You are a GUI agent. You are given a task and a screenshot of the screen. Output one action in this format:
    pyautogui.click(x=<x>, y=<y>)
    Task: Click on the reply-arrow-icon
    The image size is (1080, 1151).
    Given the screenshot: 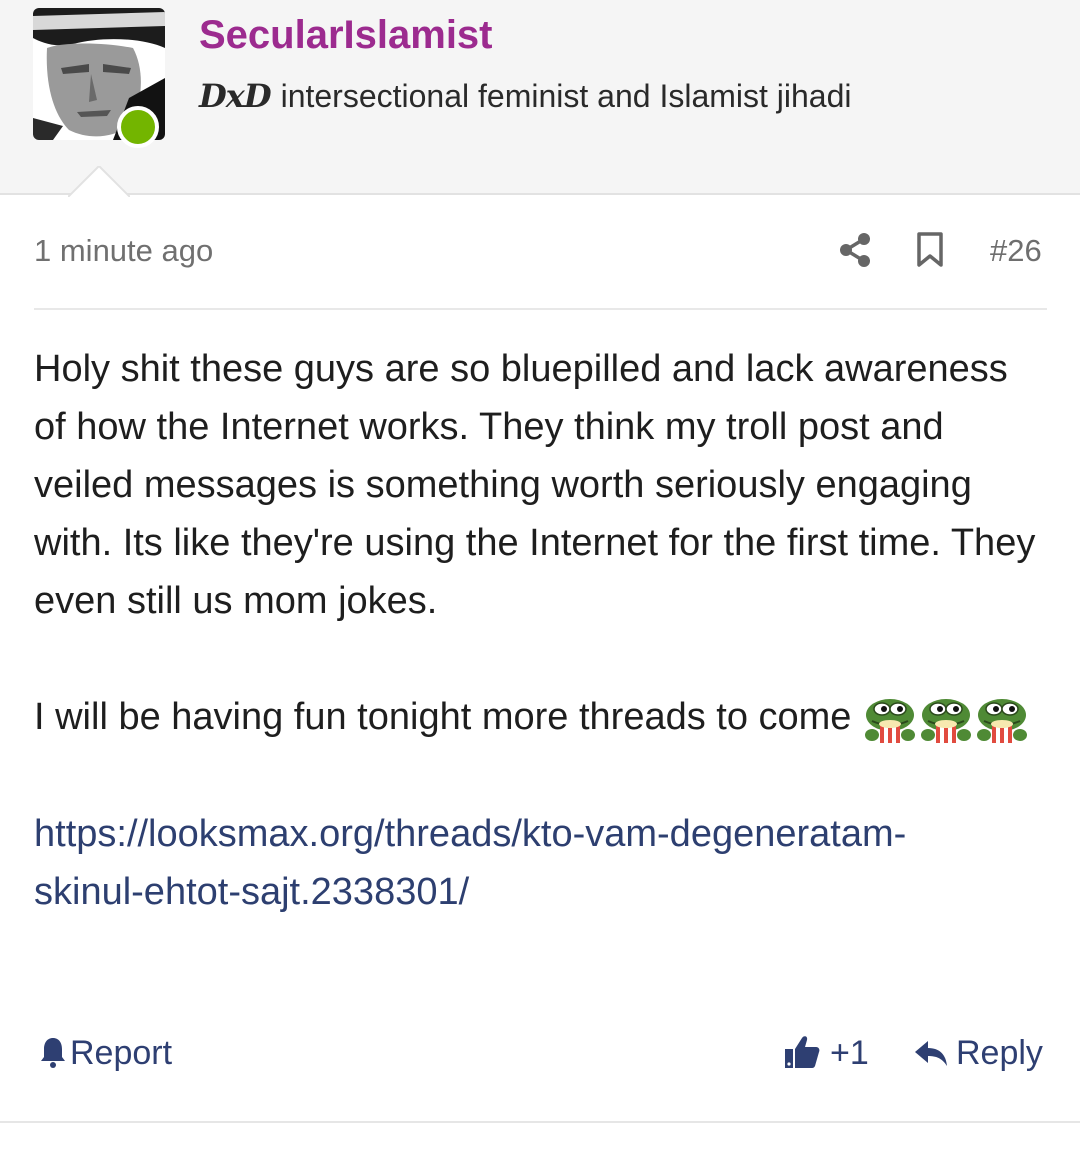 What is the action you would take?
    pyautogui.click(x=931, y=1053)
    